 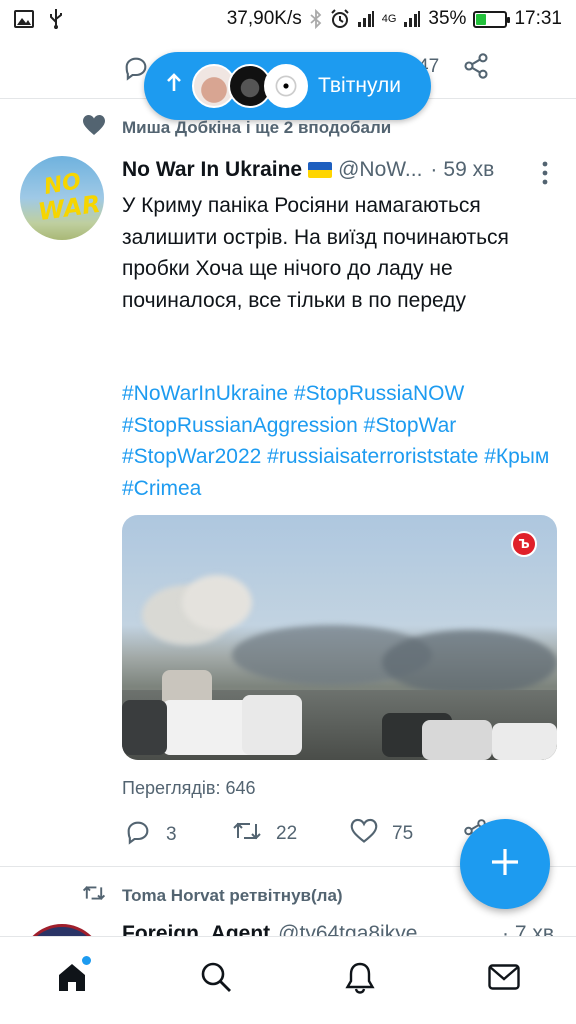 What do you see at coordinates (257, 127) in the screenshot?
I see `social-context-text: Миша Добкіна і ще 2 вподобали` at bounding box center [257, 127].